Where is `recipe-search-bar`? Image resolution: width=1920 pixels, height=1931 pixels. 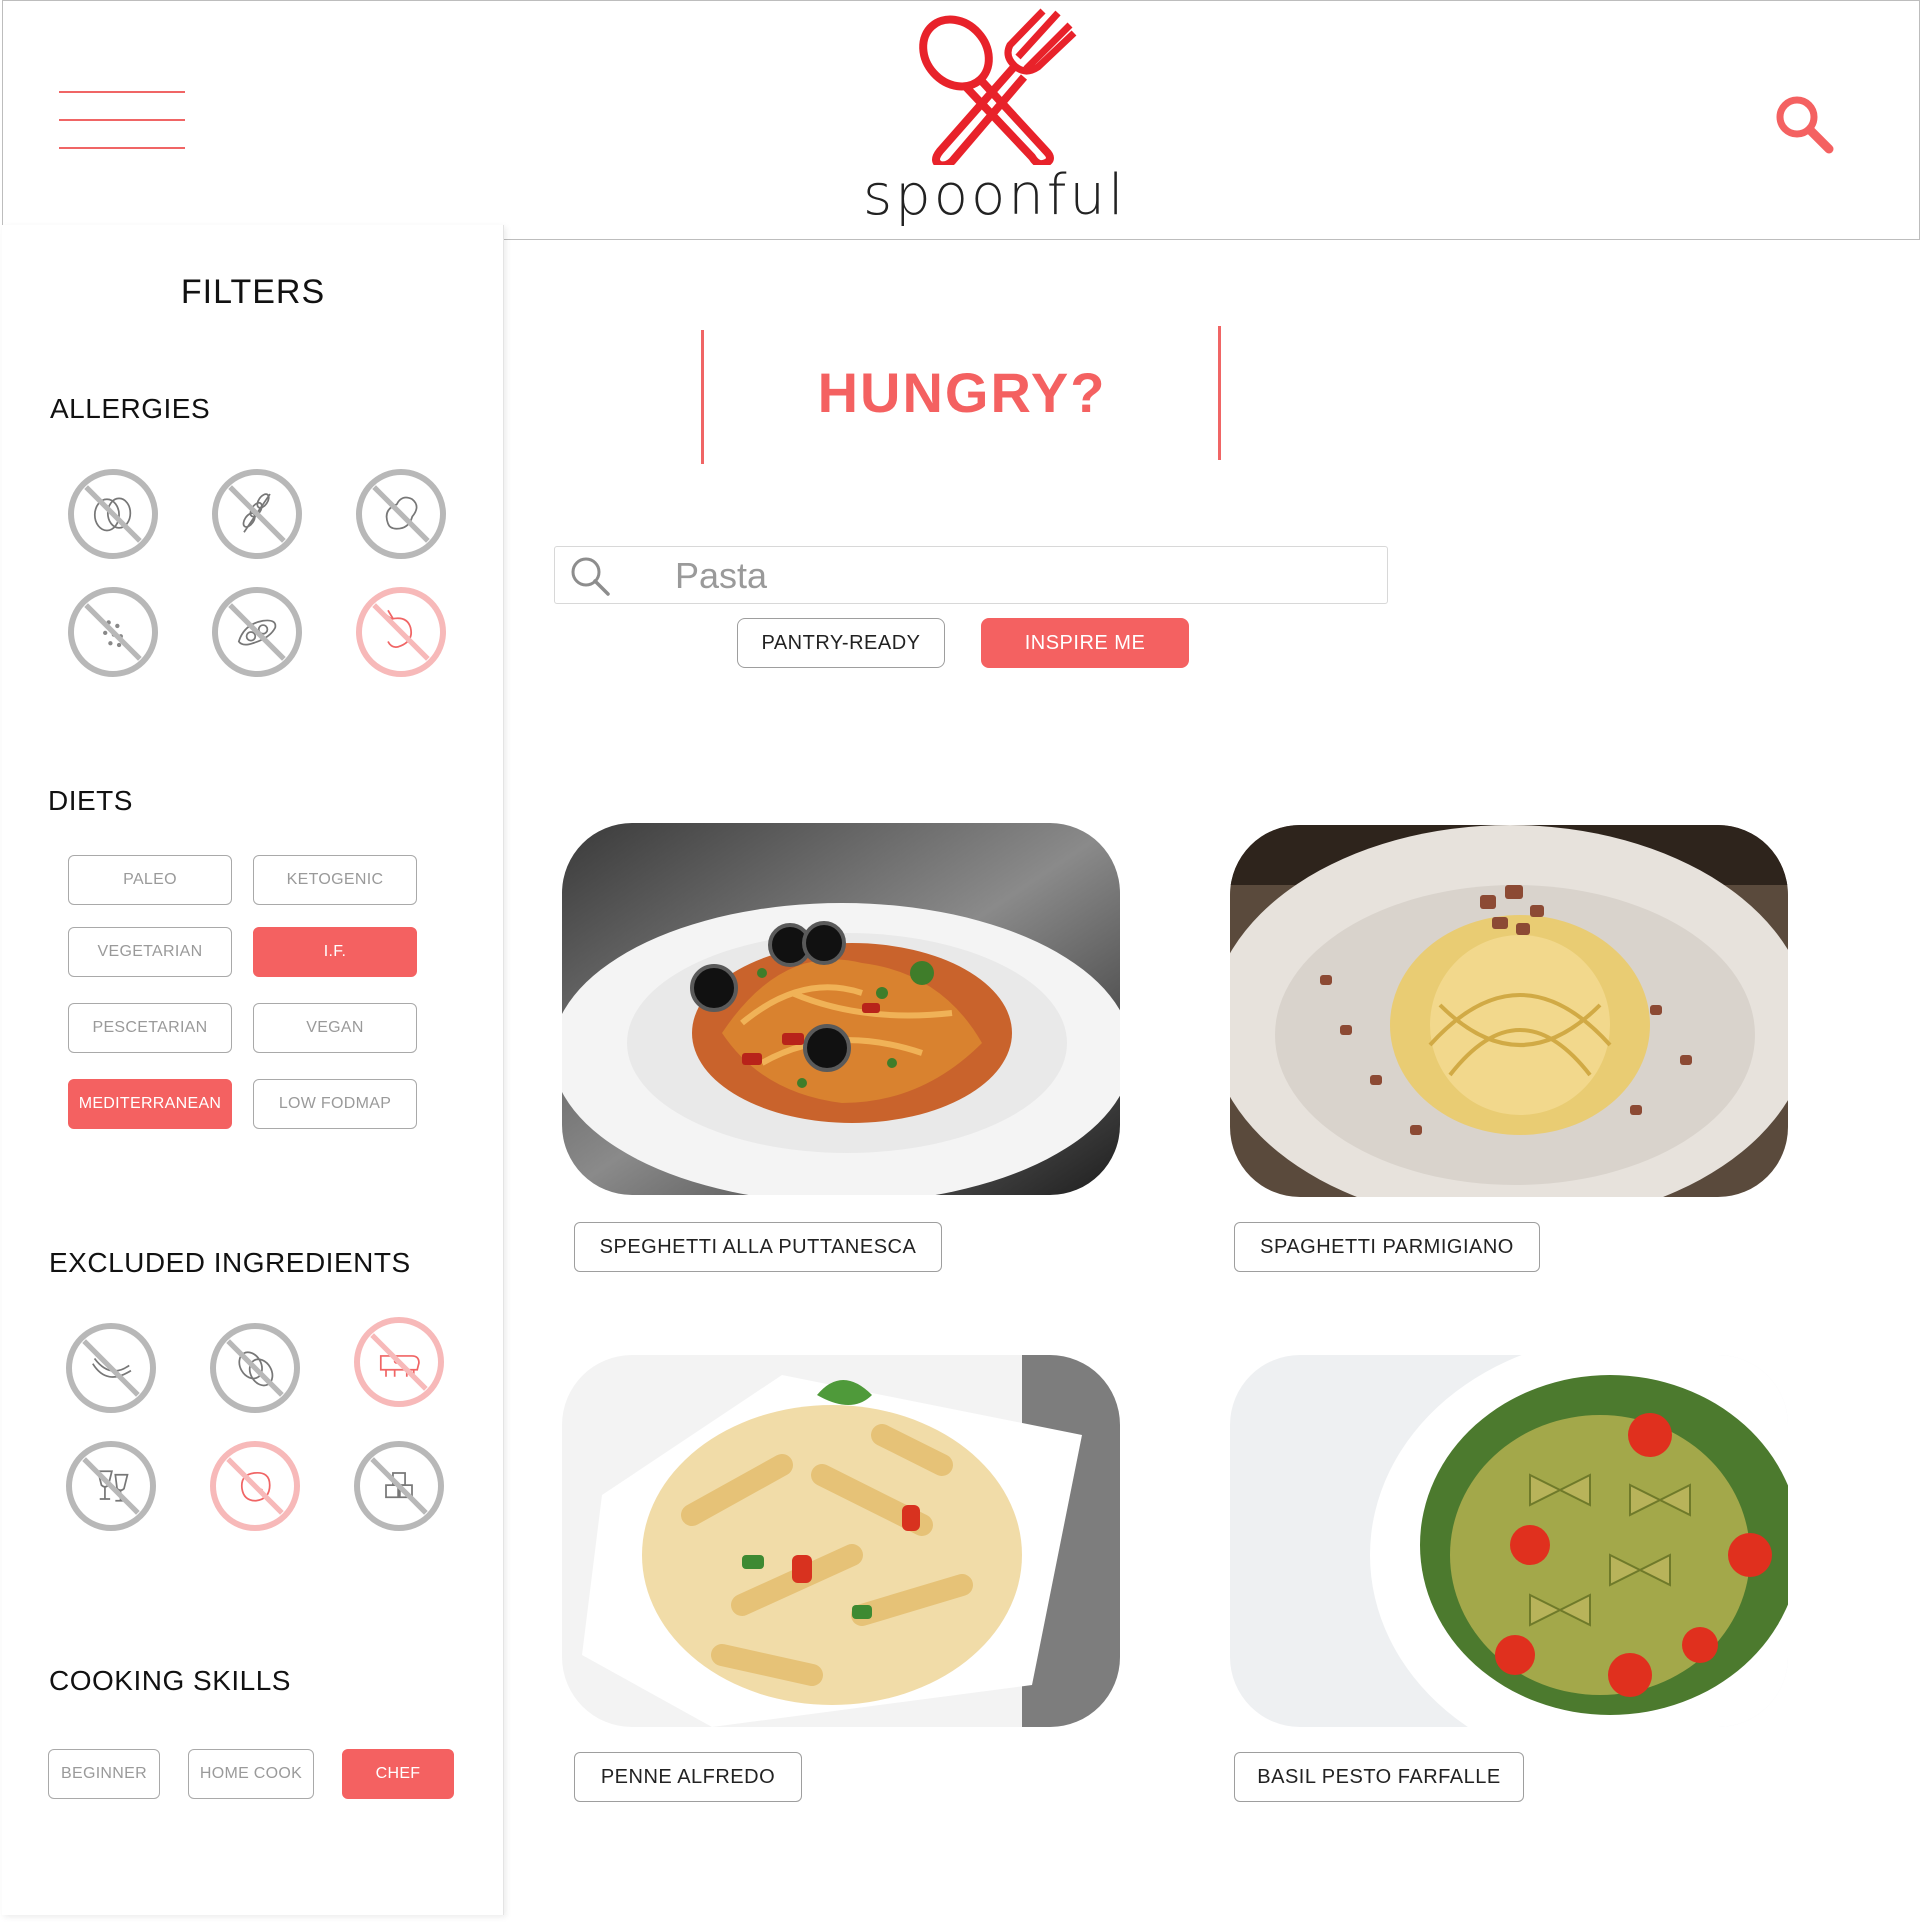 recipe-search-bar is located at coordinates (971, 575).